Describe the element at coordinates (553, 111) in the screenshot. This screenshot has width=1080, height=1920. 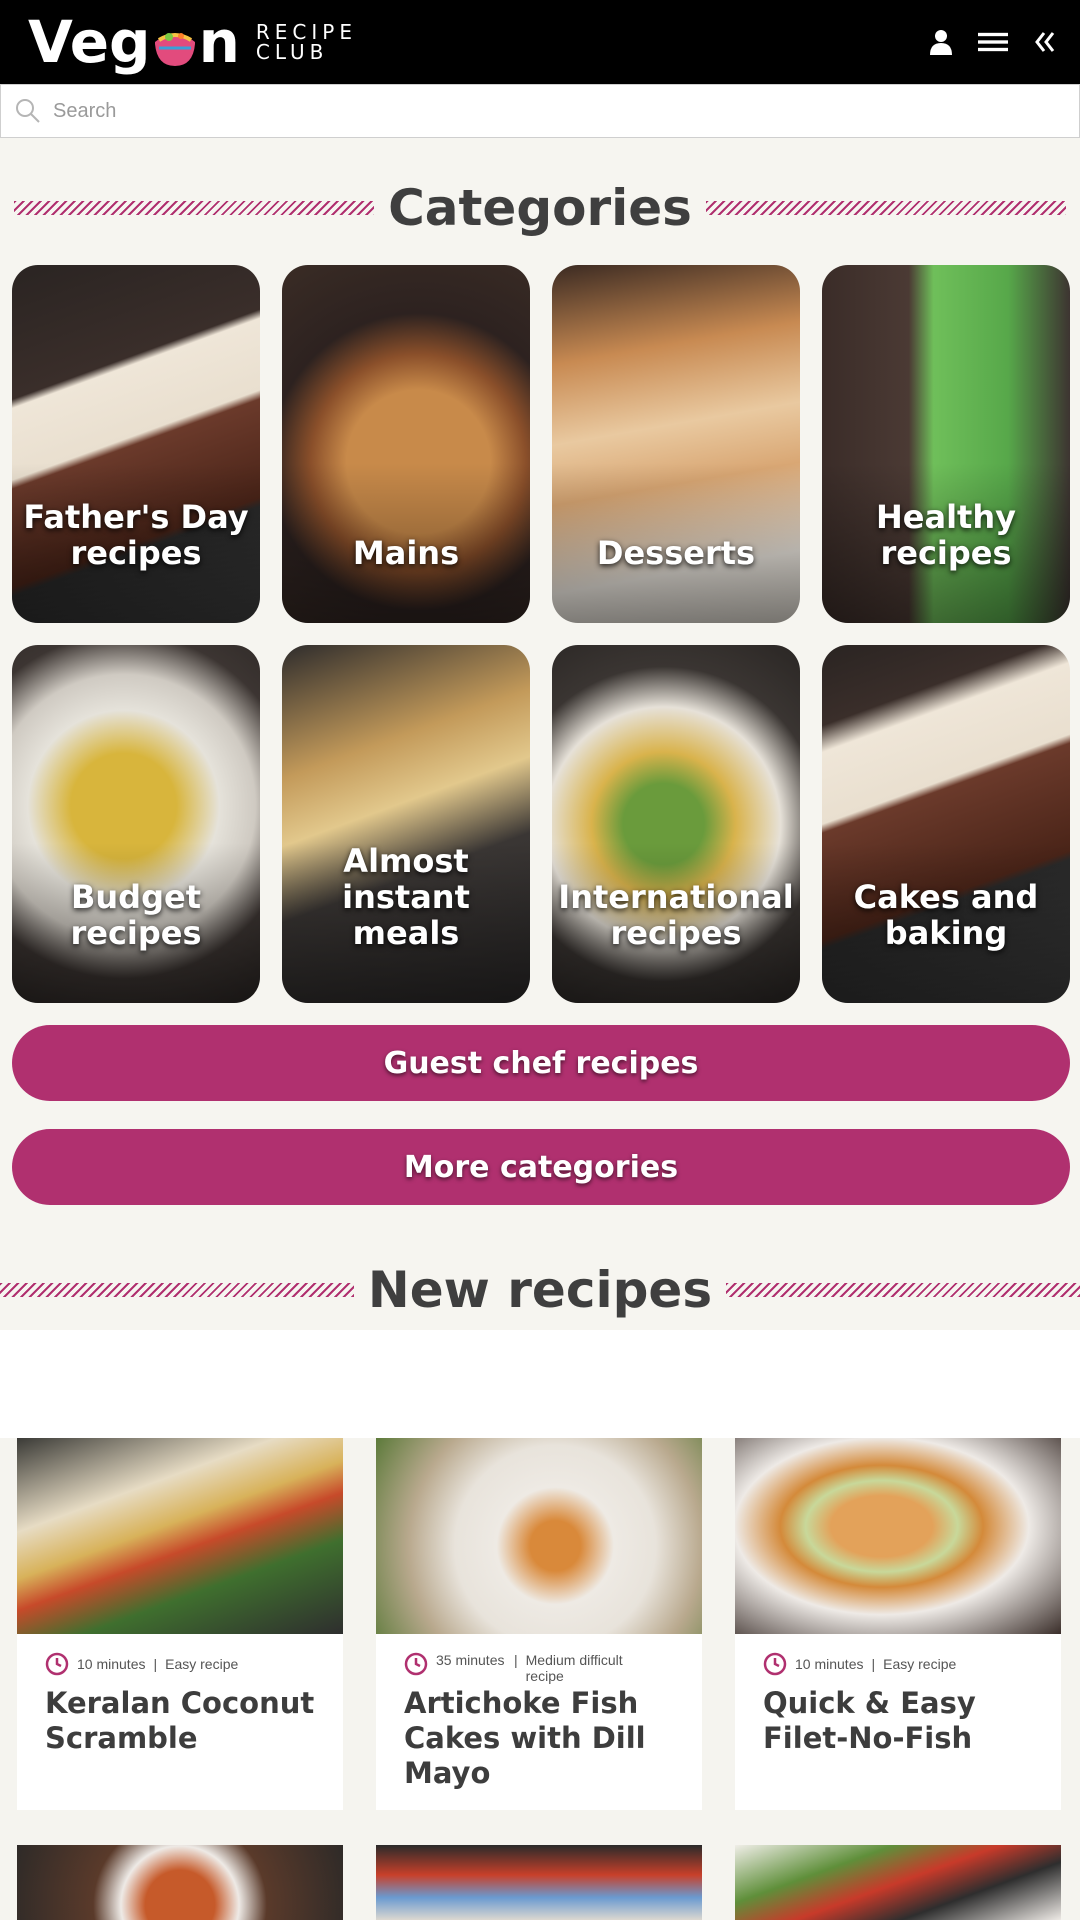
I see `search-input` at that location.